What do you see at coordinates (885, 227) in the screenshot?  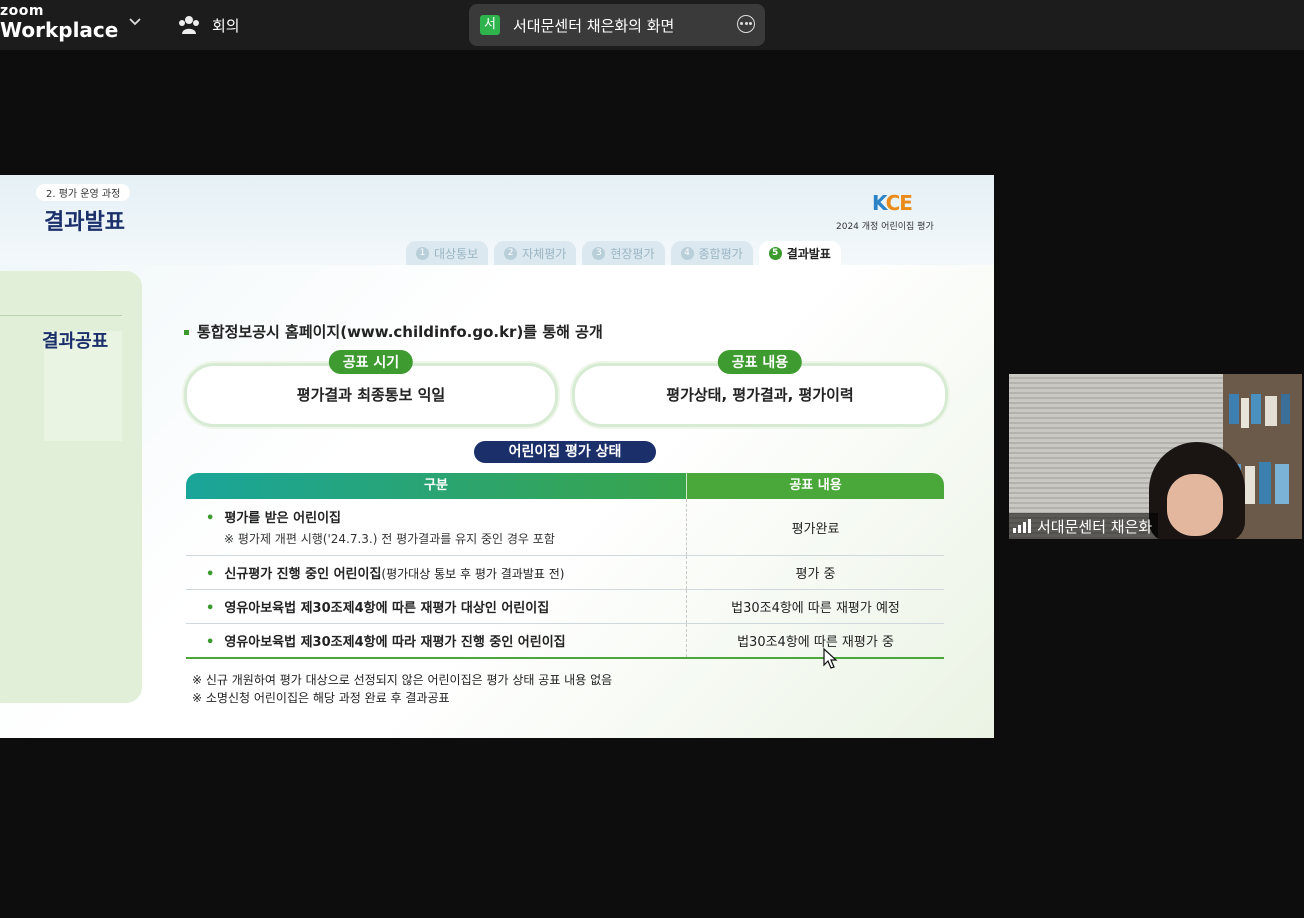 I see `kce-subtitle: 2024 개정 어린이집 평가` at bounding box center [885, 227].